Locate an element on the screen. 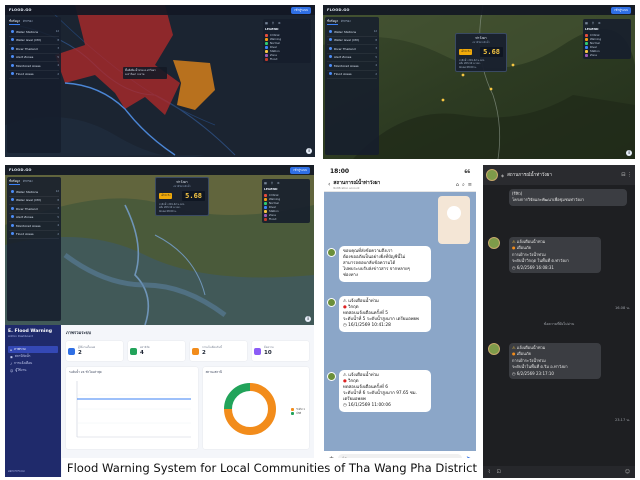  nav-stations: ◉ สถานีวัดน้ำ is located at coordinates (33, 356).